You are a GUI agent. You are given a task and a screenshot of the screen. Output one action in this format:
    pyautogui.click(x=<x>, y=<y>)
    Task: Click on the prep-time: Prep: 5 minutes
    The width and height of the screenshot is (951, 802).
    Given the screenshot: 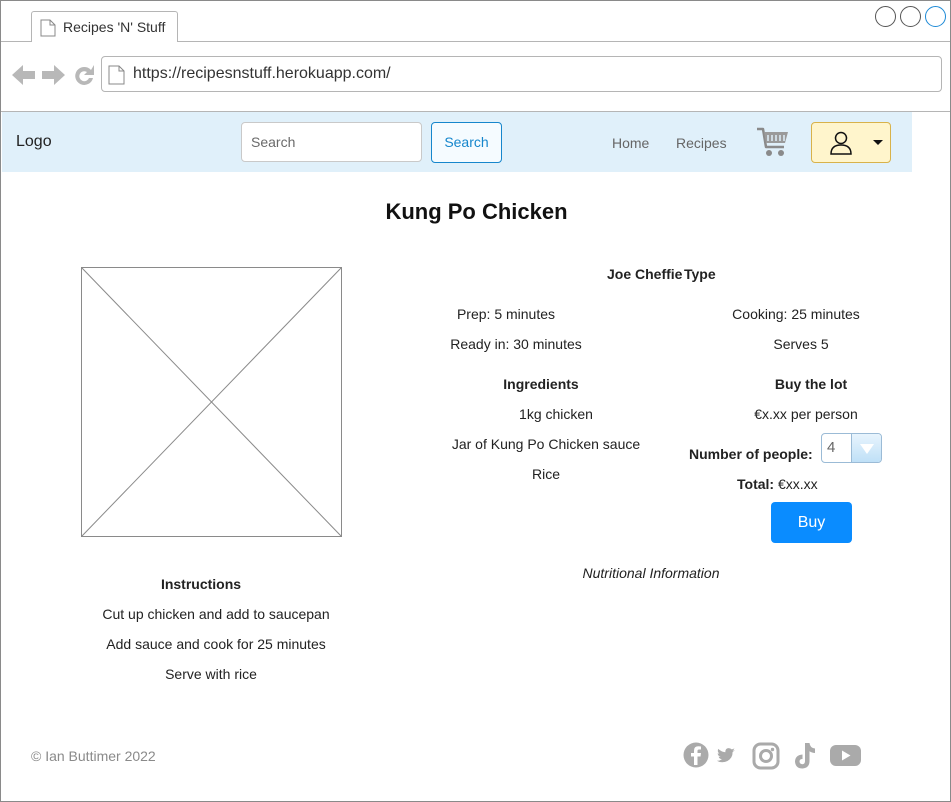 What is the action you would take?
    pyautogui.click(x=506, y=314)
    